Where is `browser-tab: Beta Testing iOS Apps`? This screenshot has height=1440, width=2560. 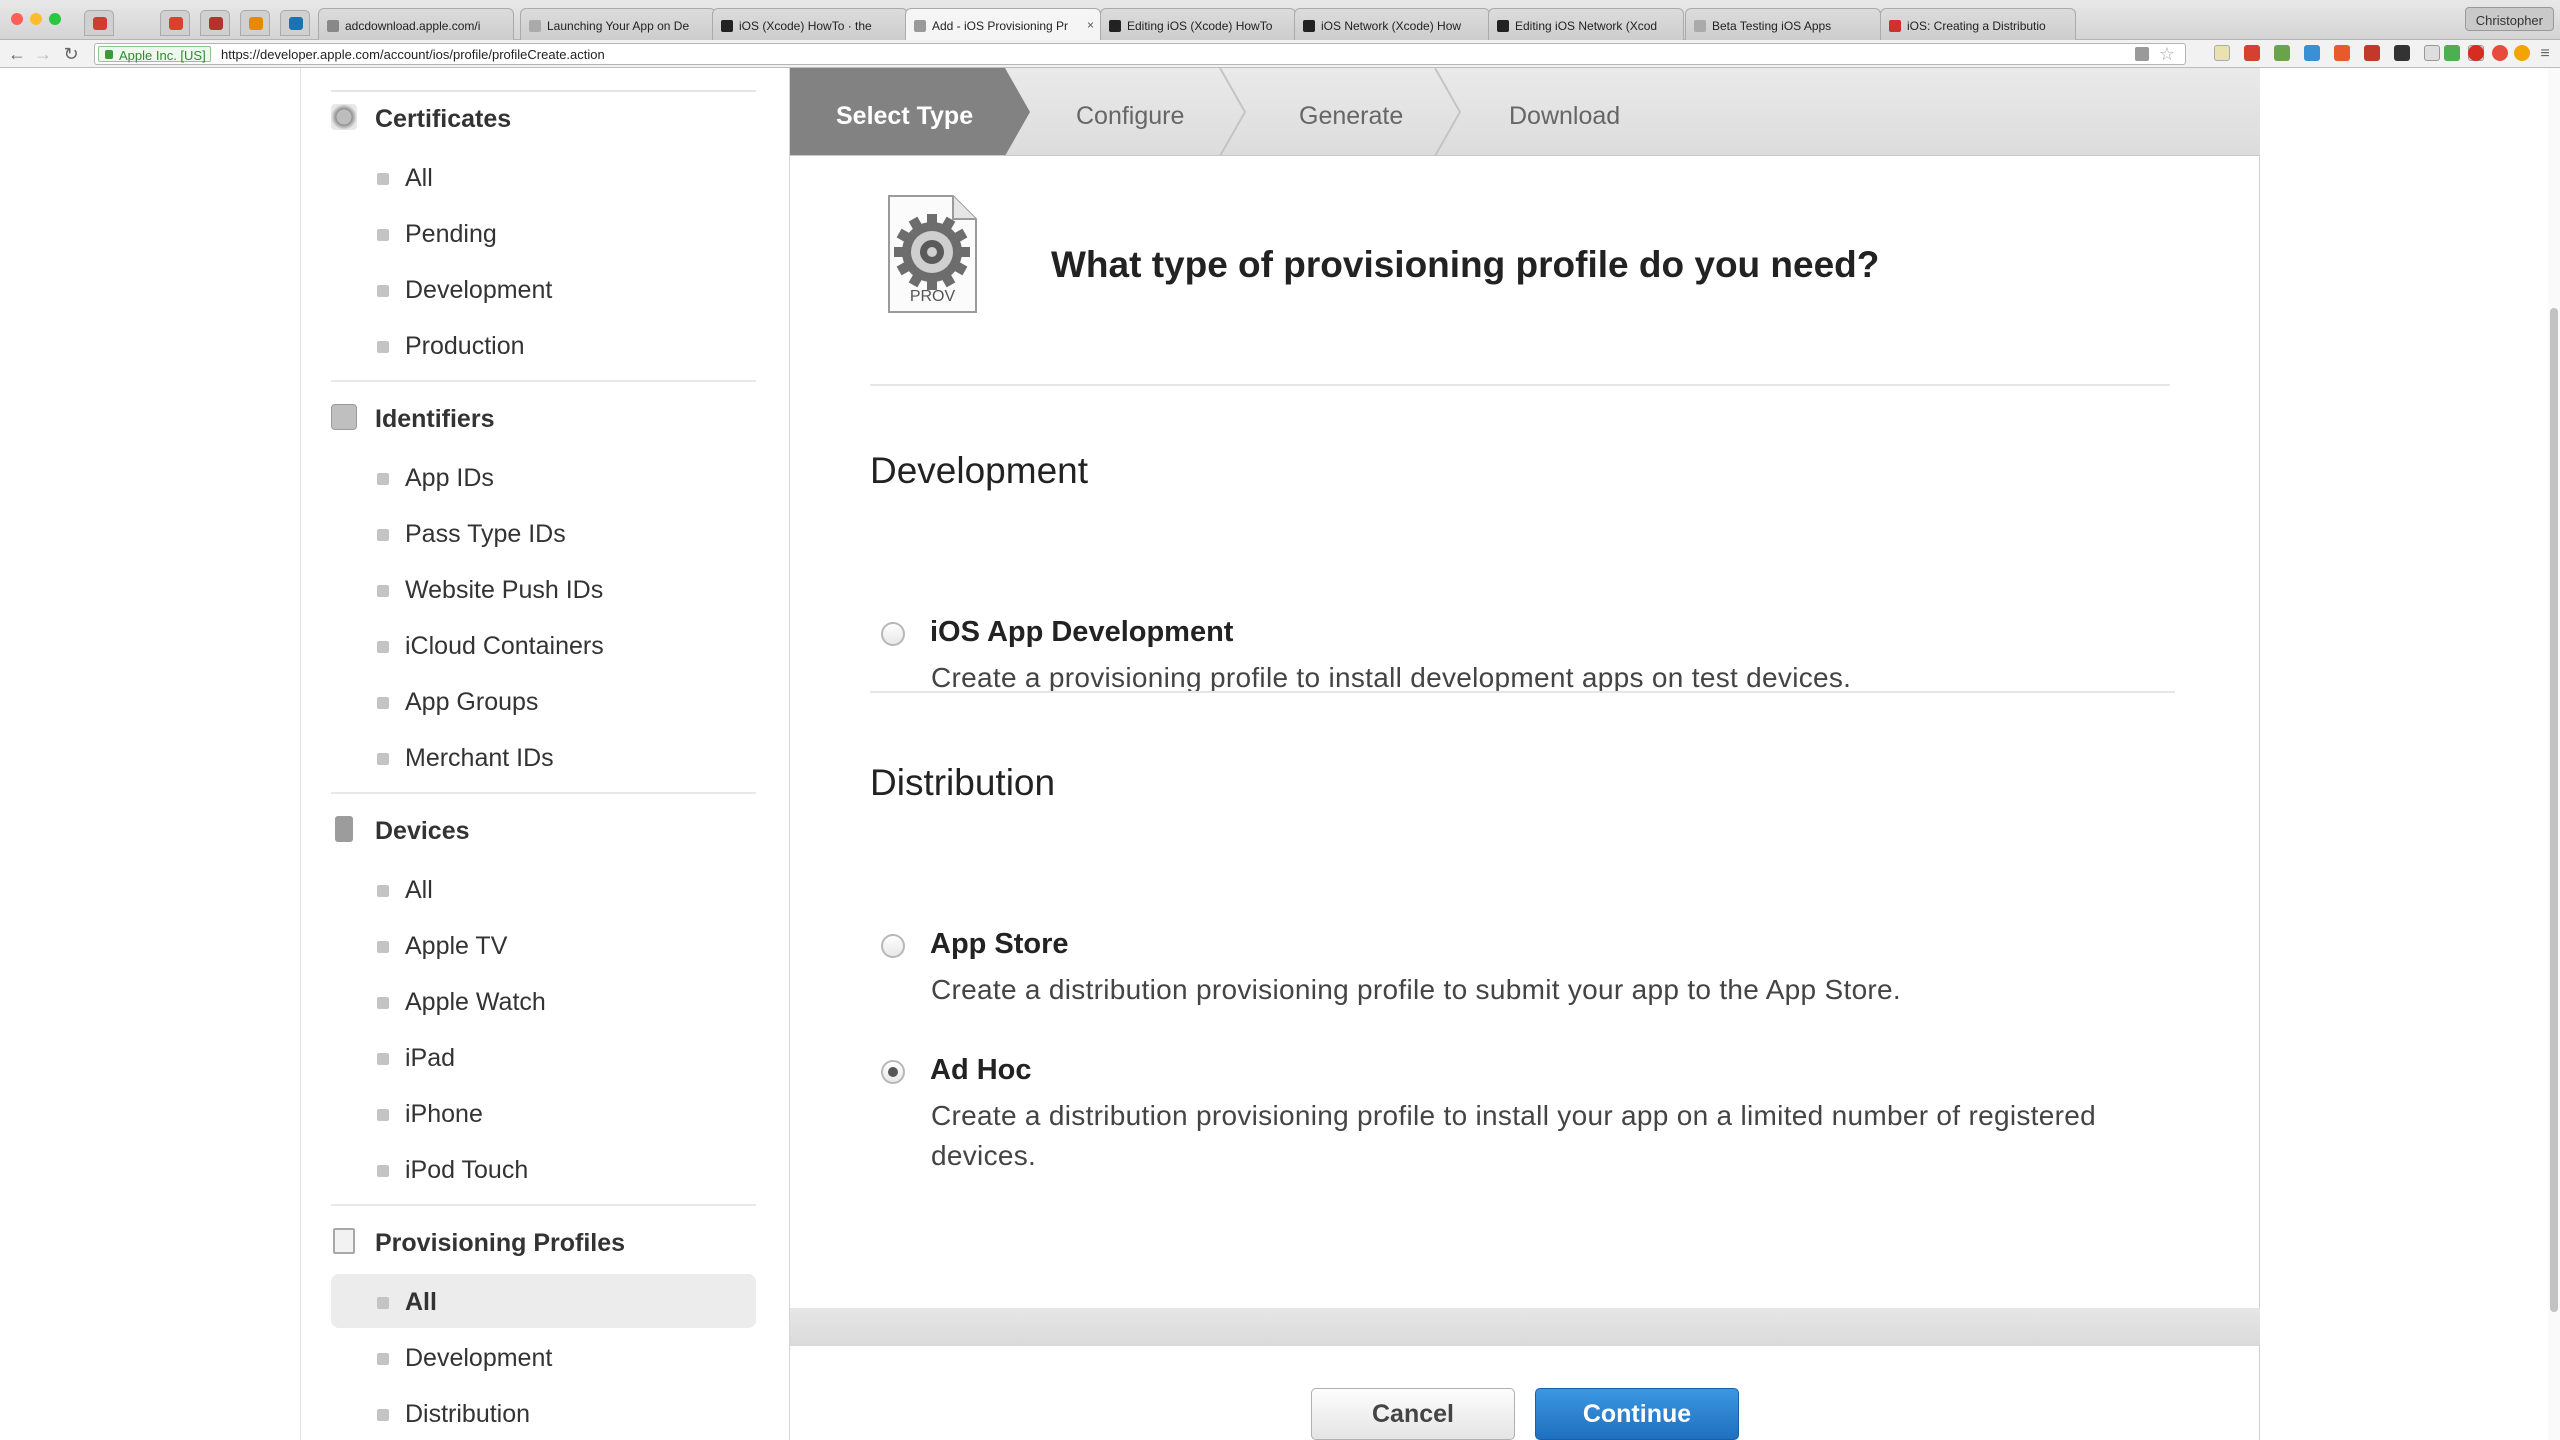 browser-tab: Beta Testing iOS Apps is located at coordinates (1783, 24).